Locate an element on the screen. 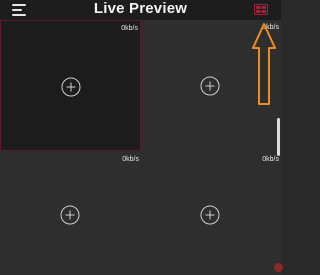 This screenshot has width=320, height=275. page-title: Live Preview is located at coordinates (140, 8).